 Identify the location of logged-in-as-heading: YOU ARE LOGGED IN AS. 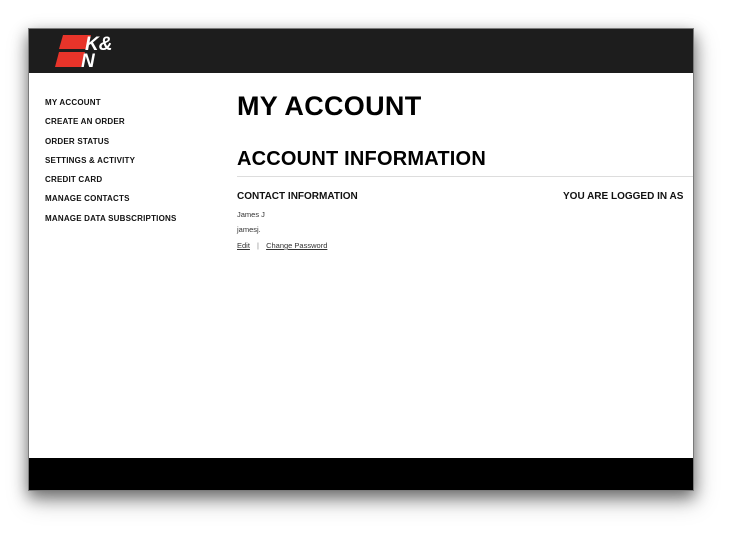
(623, 196).